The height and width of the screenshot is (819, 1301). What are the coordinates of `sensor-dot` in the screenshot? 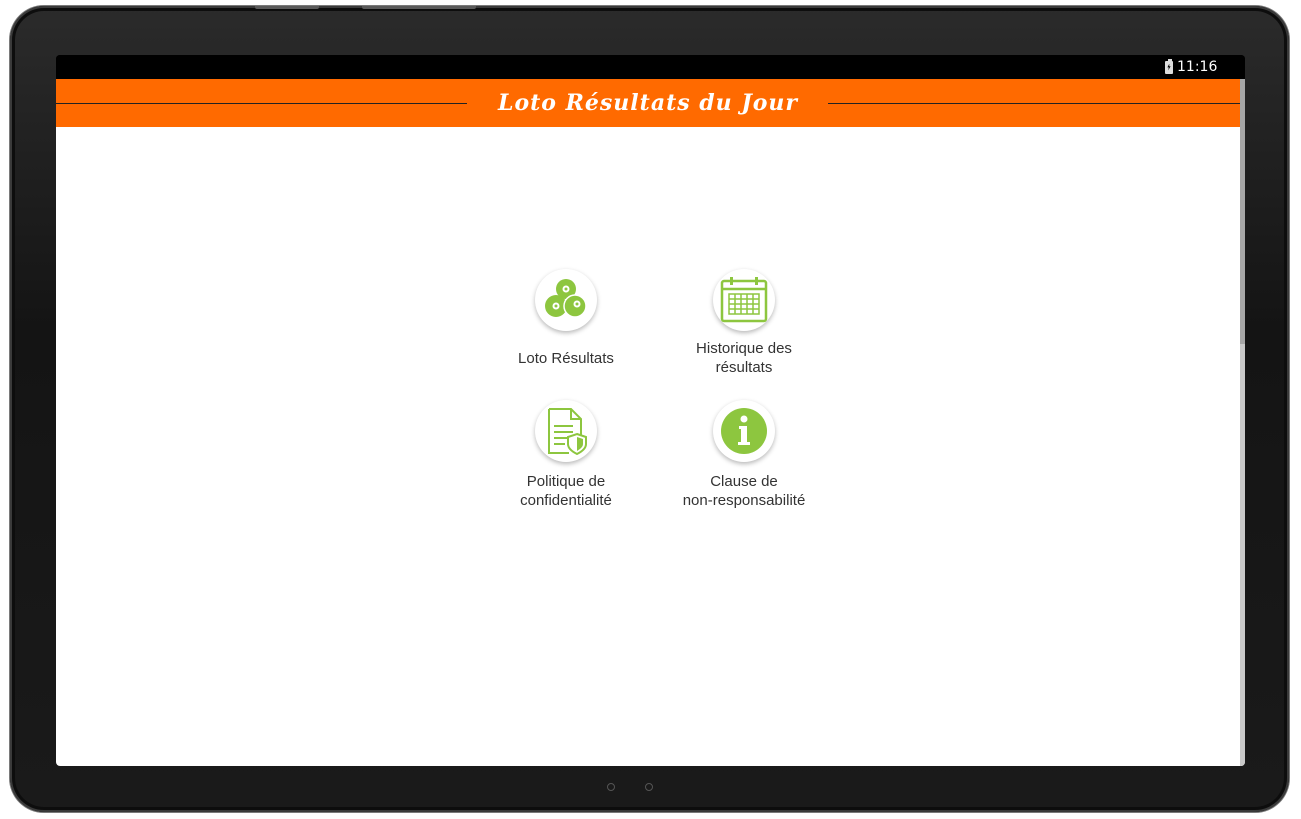 It's located at (649, 787).